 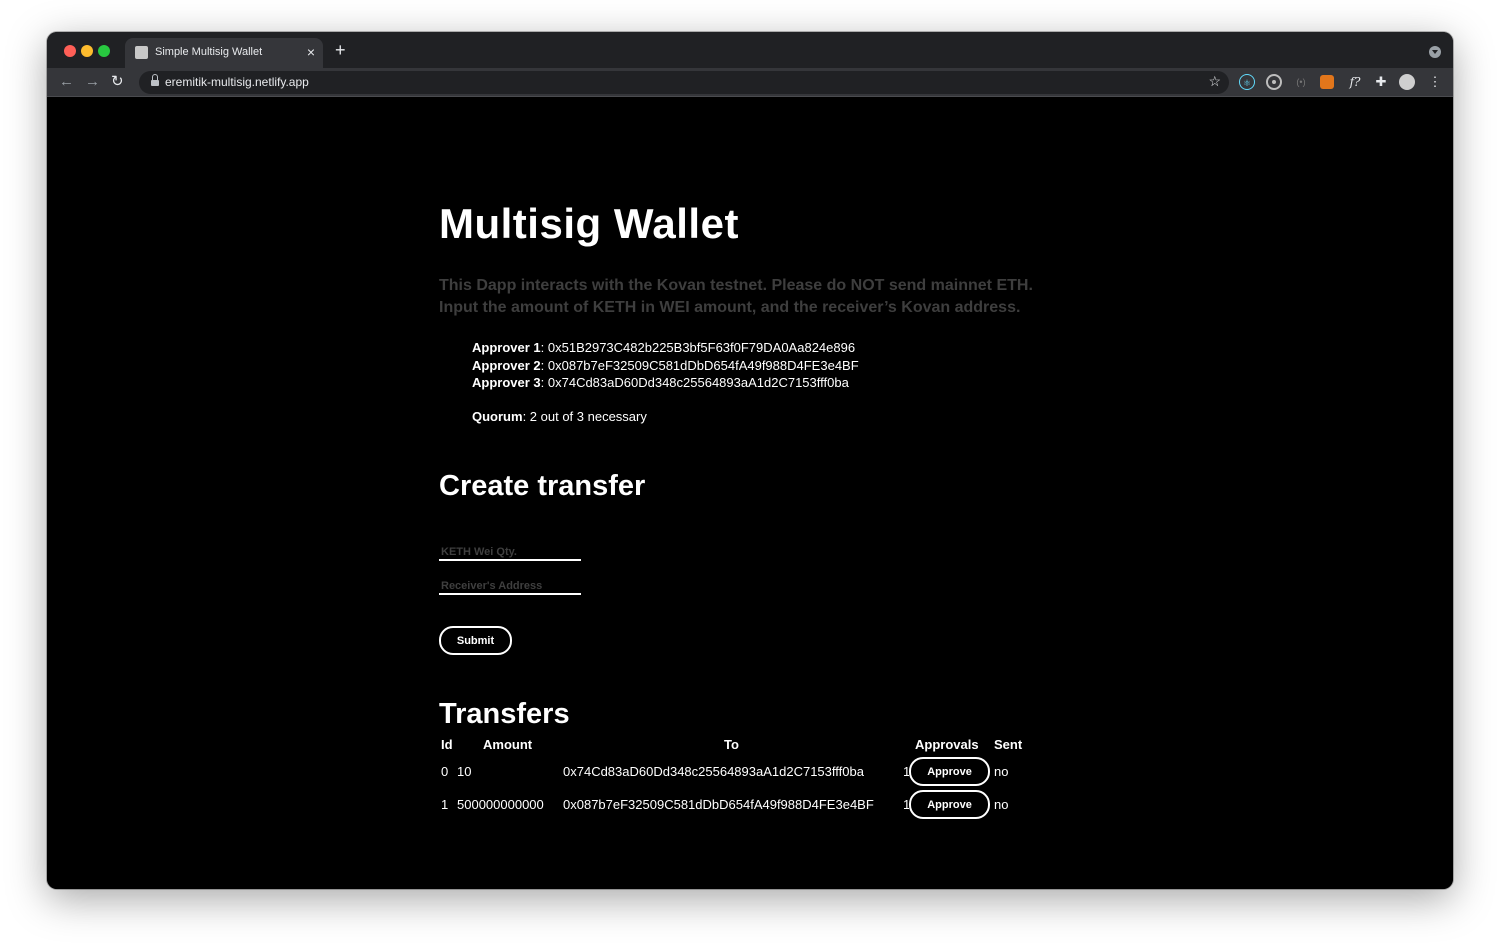 What do you see at coordinates (542, 486) in the screenshot?
I see `create-transfer-heading: Create transfer` at bounding box center [542, 486].